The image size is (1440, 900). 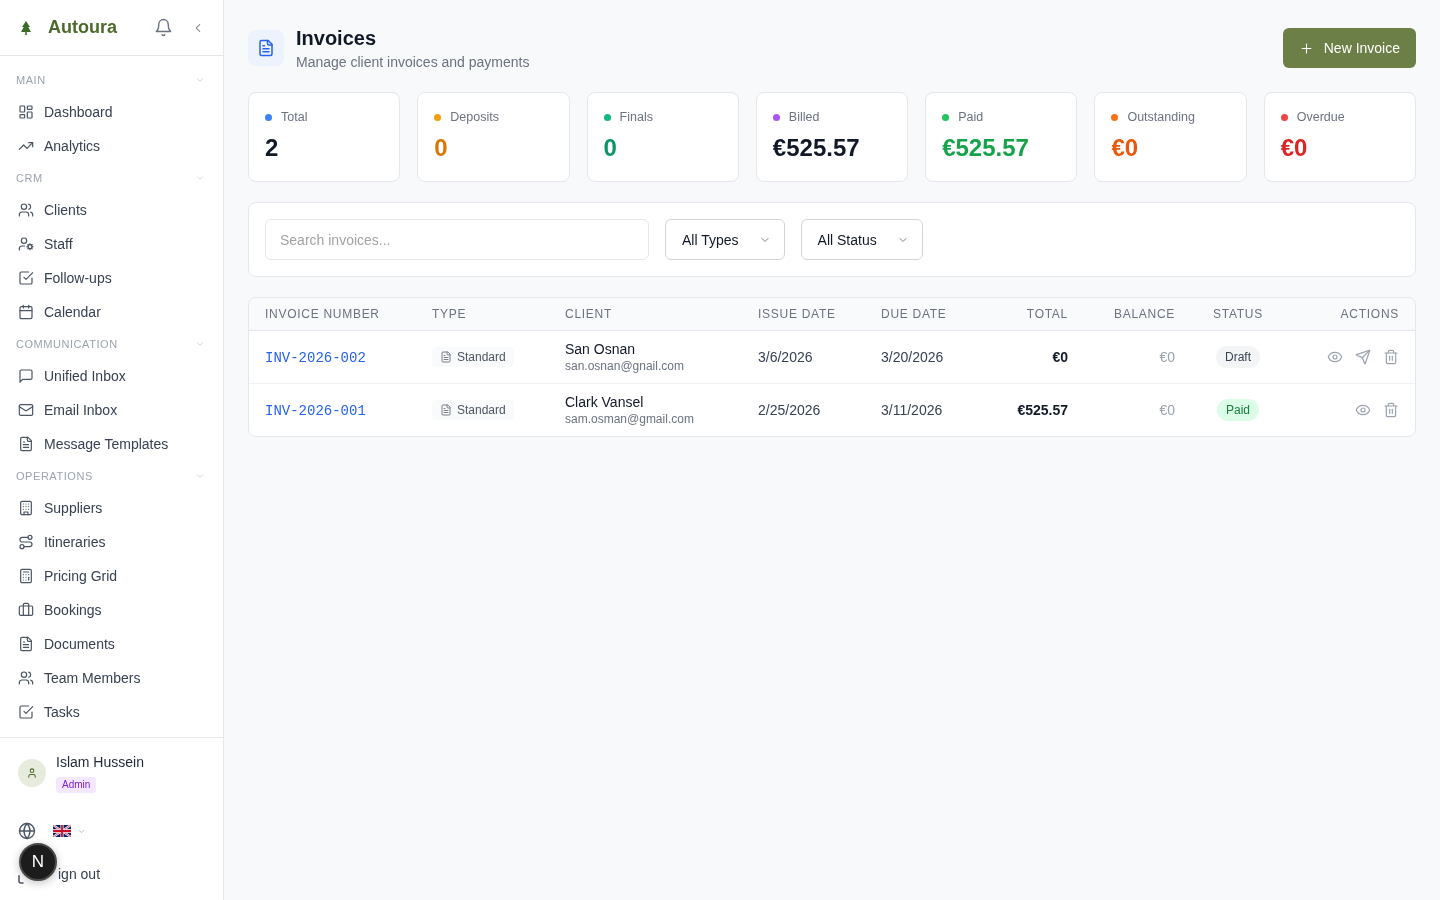 I want to click on column-header: BALANCE, so click(x=1144, y=314).